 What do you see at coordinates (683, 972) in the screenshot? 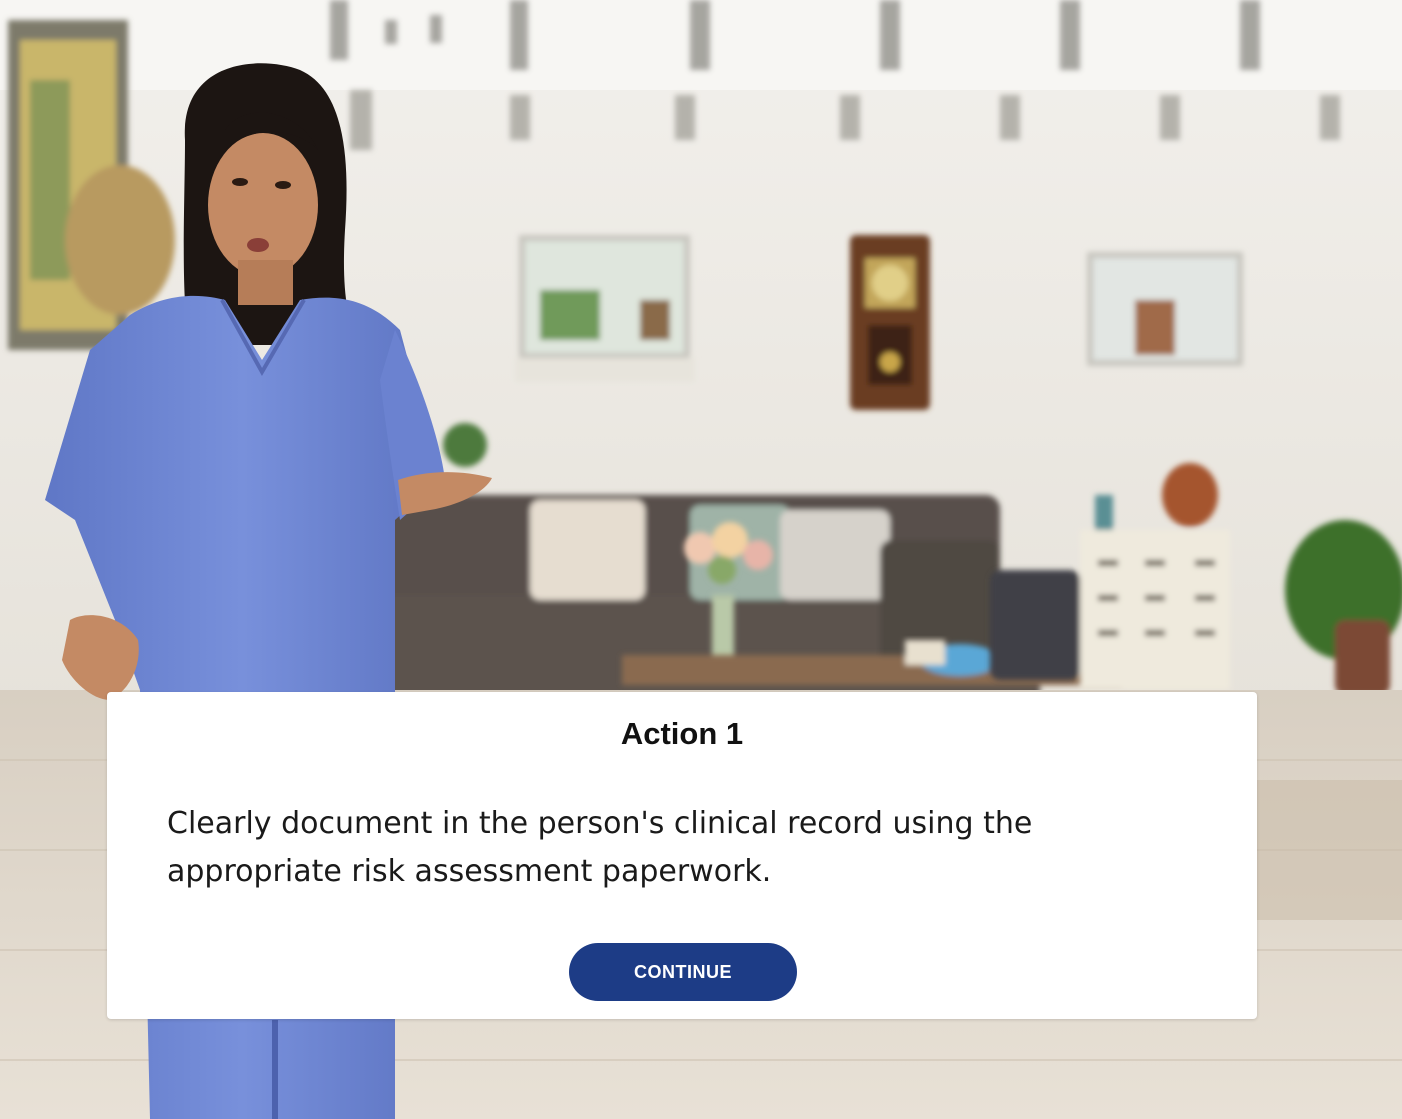
I see `continue-button: CONTINUE` at bounding box center [683, 972].